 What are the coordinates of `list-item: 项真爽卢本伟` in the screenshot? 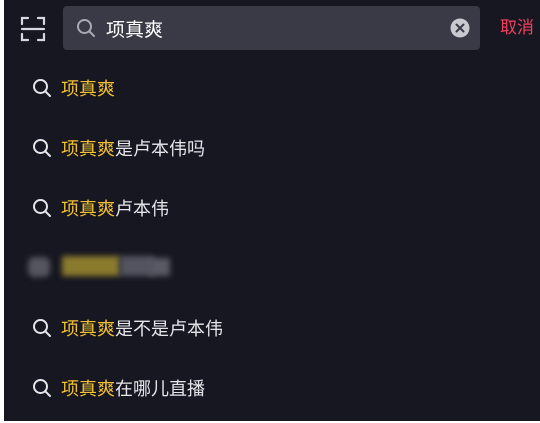 It's located at (272, 208).